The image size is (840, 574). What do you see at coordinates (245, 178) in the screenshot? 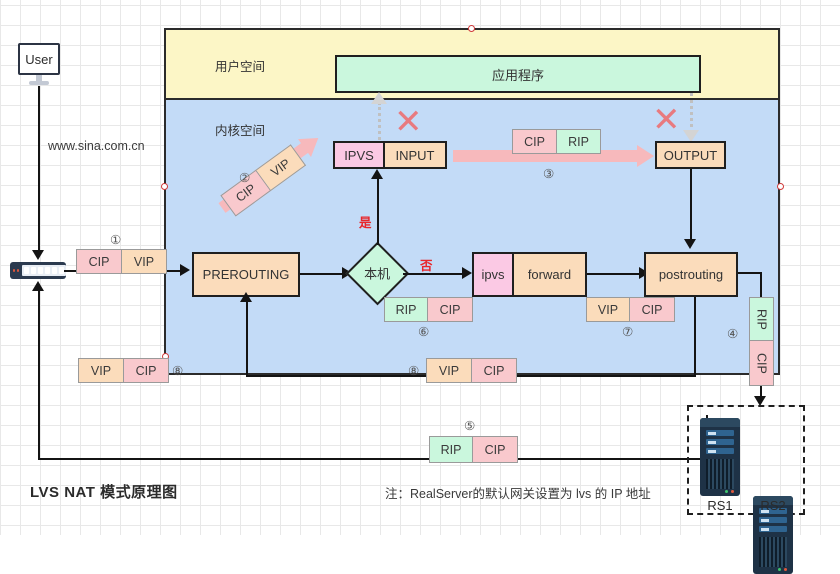
I see `packet-2-number: ②` at bounding box center [245, 178].